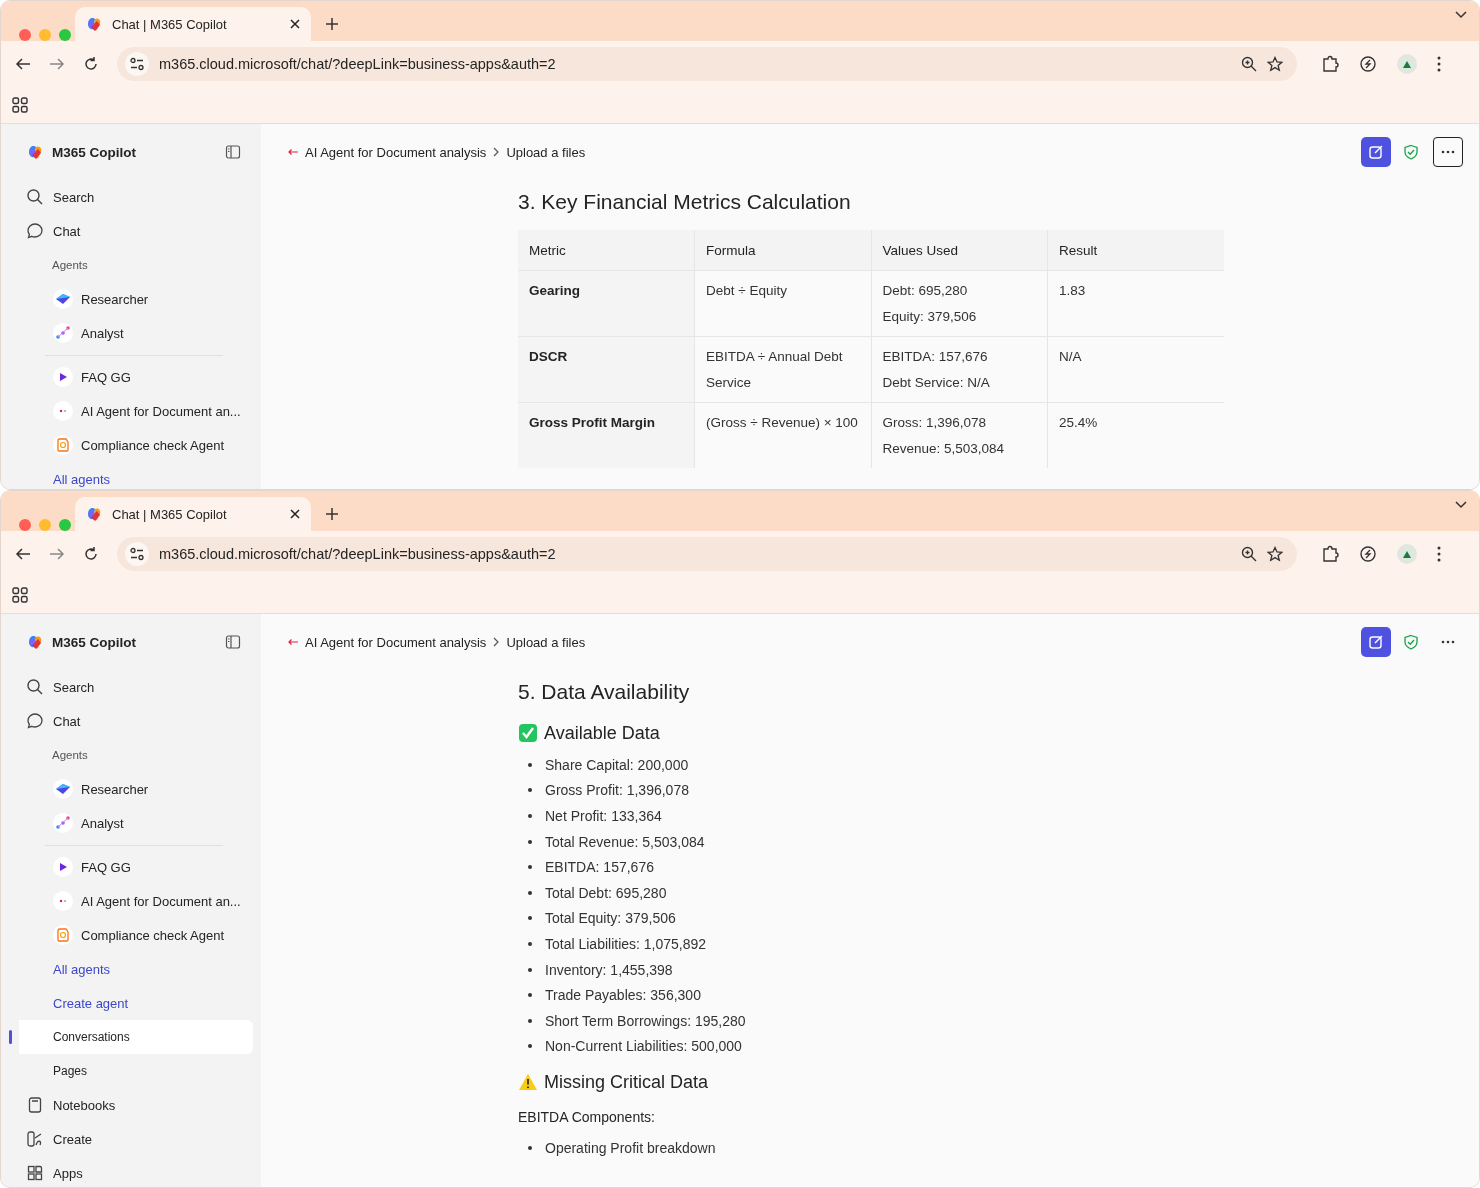 Image resolution: width=1480 pixels, height=1188 pixels. What do you see at coordinates (626, 1083) in the screenshot?
I see `subheading: Missing Critical Data` at bounding box center [626, 1083].